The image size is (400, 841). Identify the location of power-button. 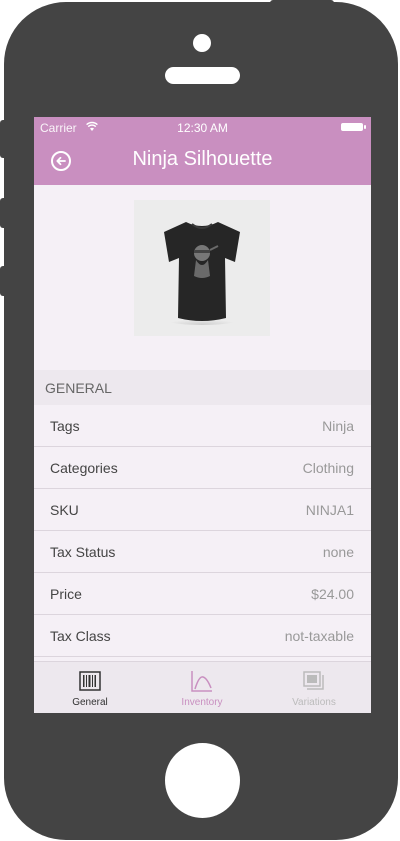
(302, 4).